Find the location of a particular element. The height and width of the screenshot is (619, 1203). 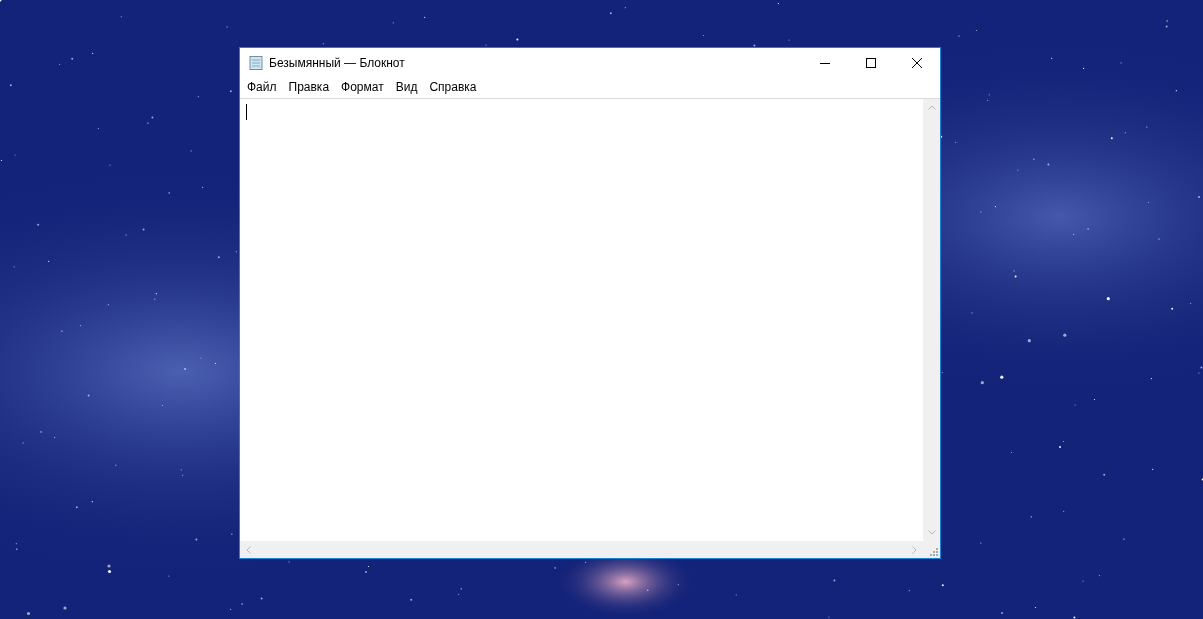

close-icon is located at coordinates (917, 62).